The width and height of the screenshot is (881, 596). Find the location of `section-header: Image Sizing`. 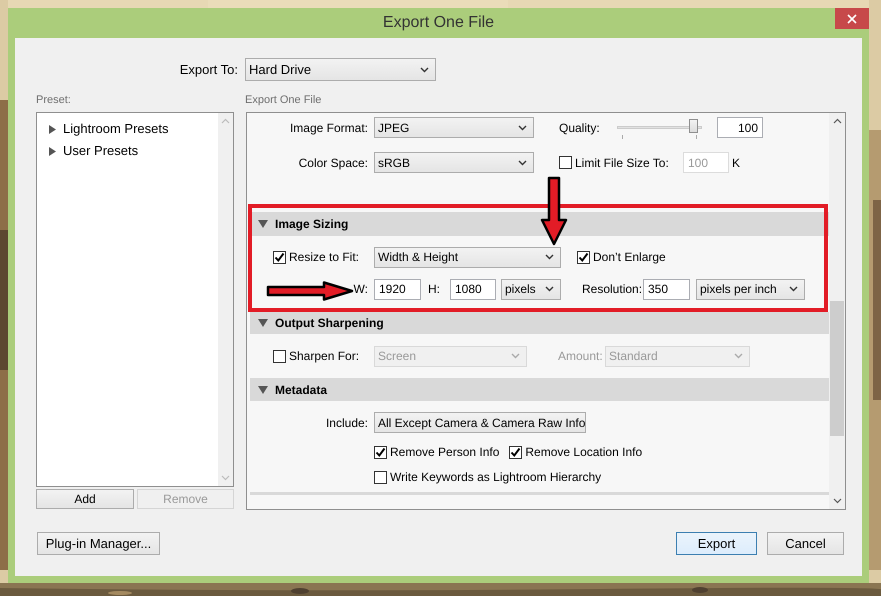

section-header: Image Sizing is located at coordinates (539, 224).